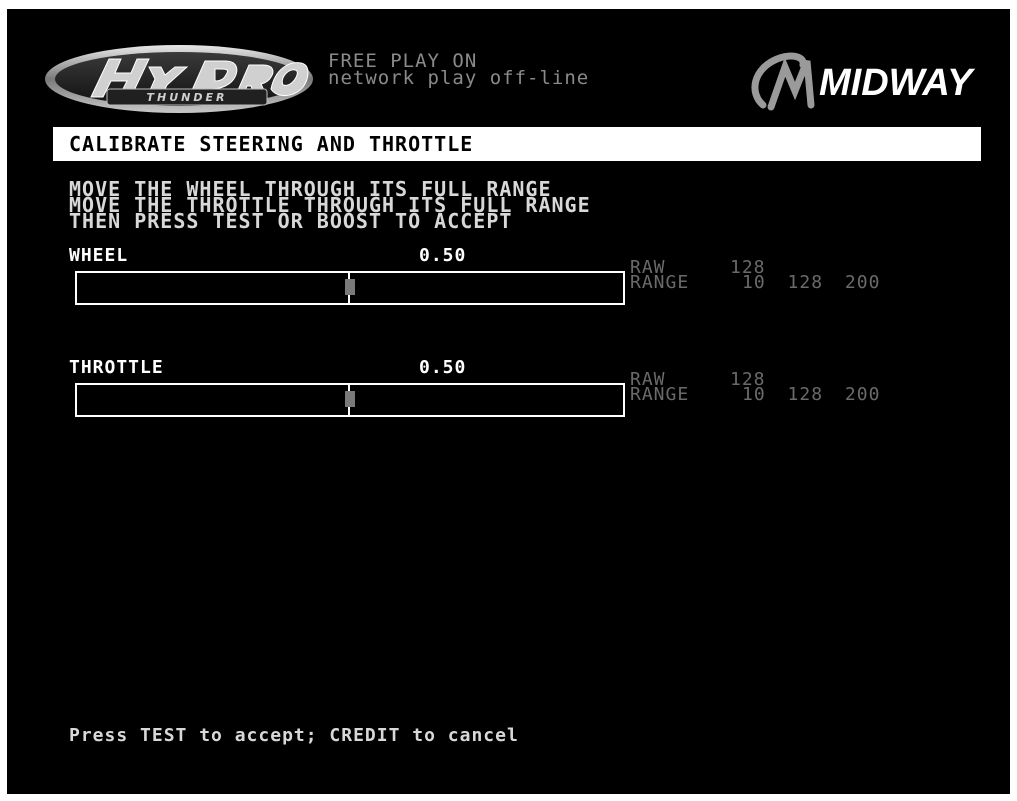 The image size is (1017, 801). Describe the element at coordinates (443, 255) in the screenshot. I see `wheel-value: 0.50` at that location.